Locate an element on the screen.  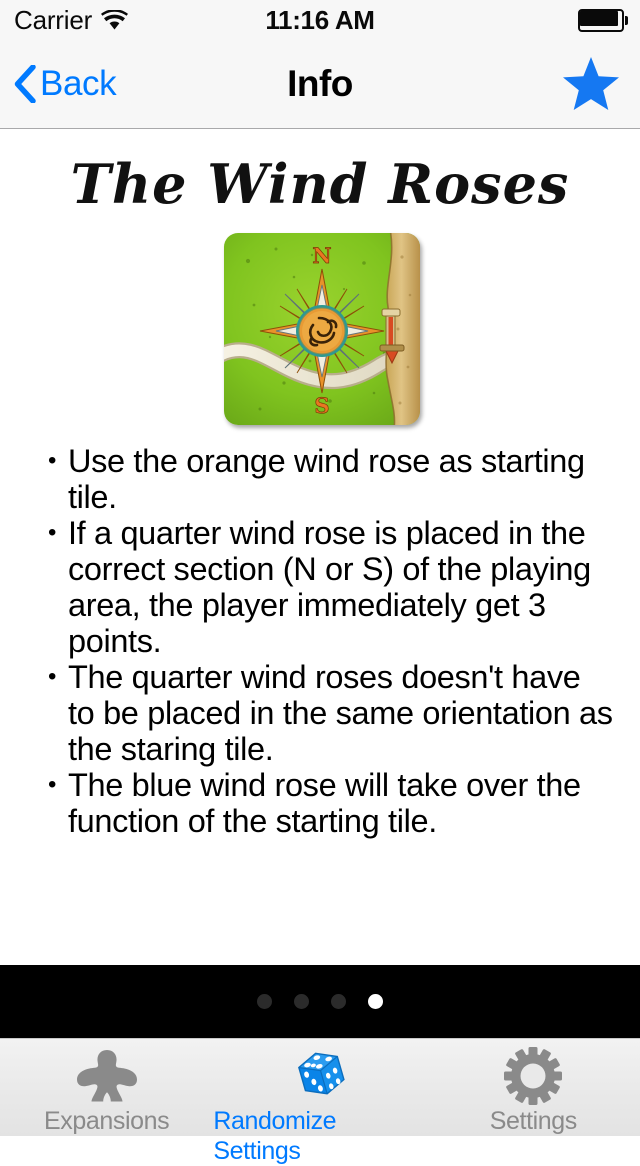
star-icon is located at coordinates (591, 84).